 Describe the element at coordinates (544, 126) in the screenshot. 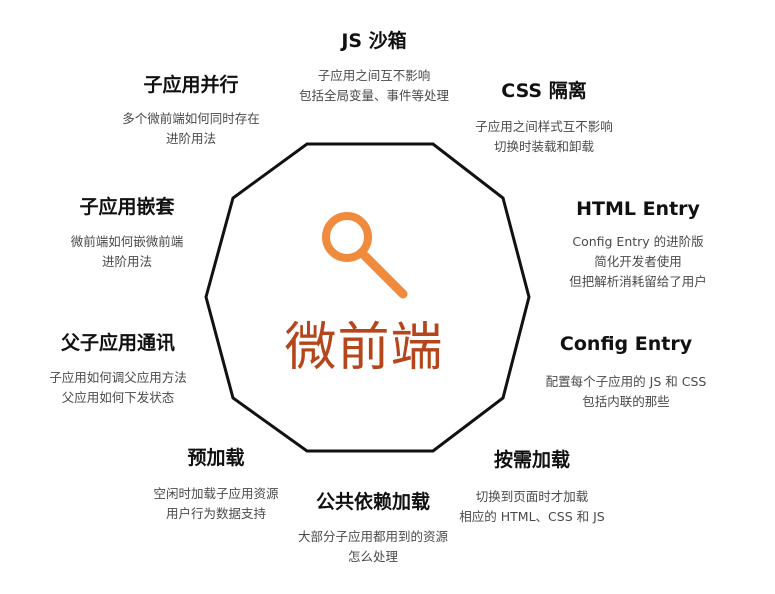

I see `feature-description-line: 子应用之间样式互不影响` at that location.